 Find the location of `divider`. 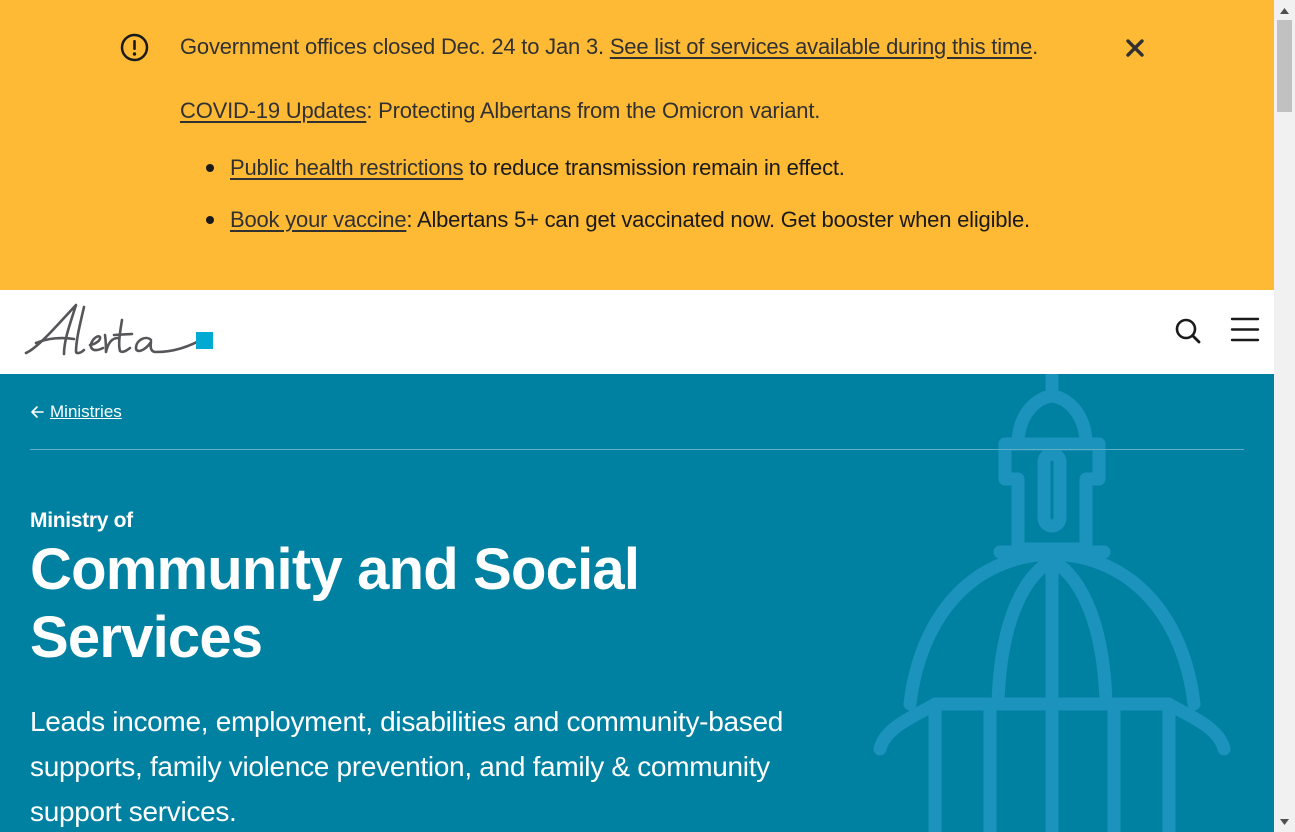

divider is located at coordinates (637, 449).